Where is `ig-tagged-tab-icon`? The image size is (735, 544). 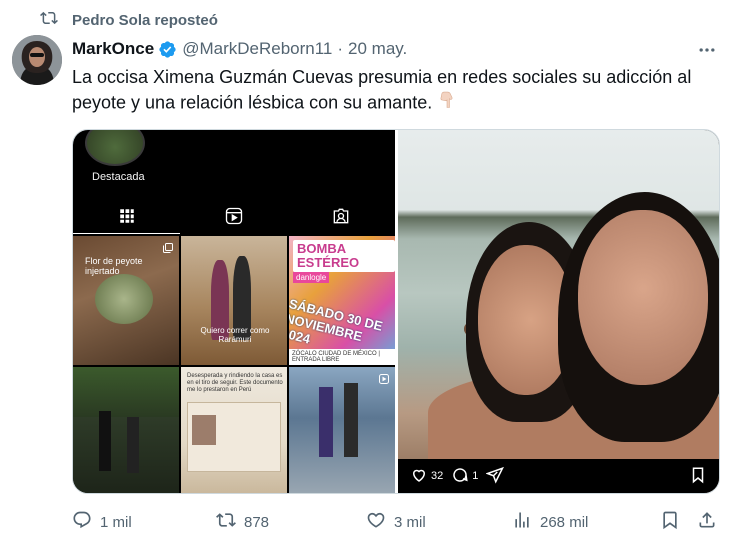 ig-tagged-tab-icon is located at coordinates (341, 216).